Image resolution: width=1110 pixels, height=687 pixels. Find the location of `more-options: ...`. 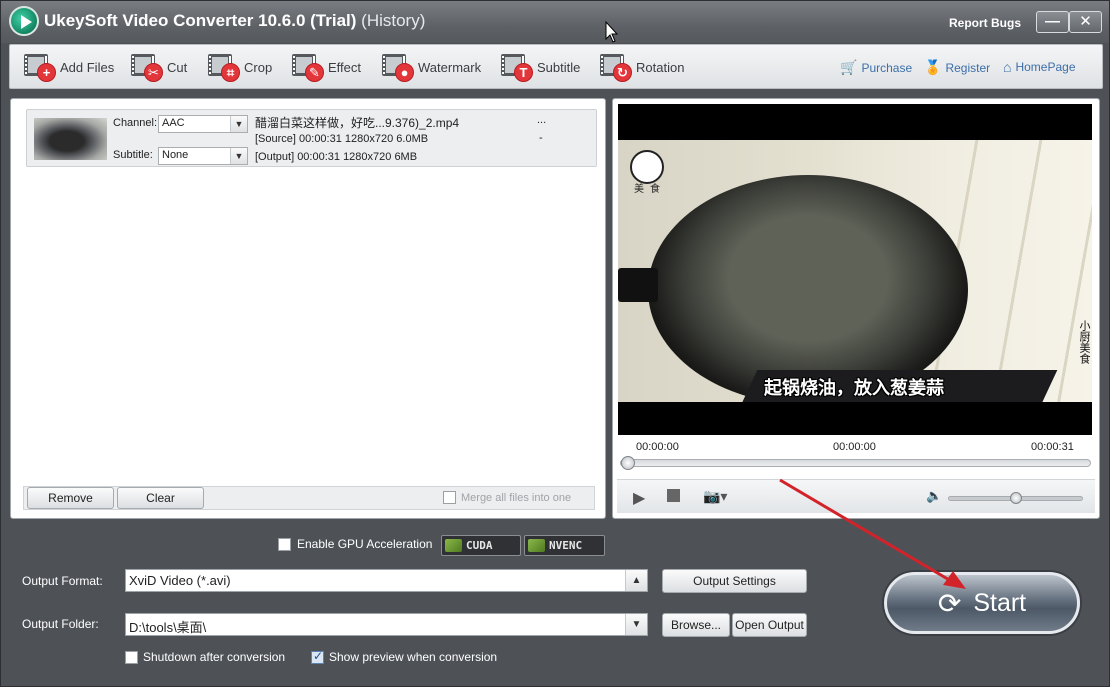

more-options: ... is located at coordinates (541, 120).